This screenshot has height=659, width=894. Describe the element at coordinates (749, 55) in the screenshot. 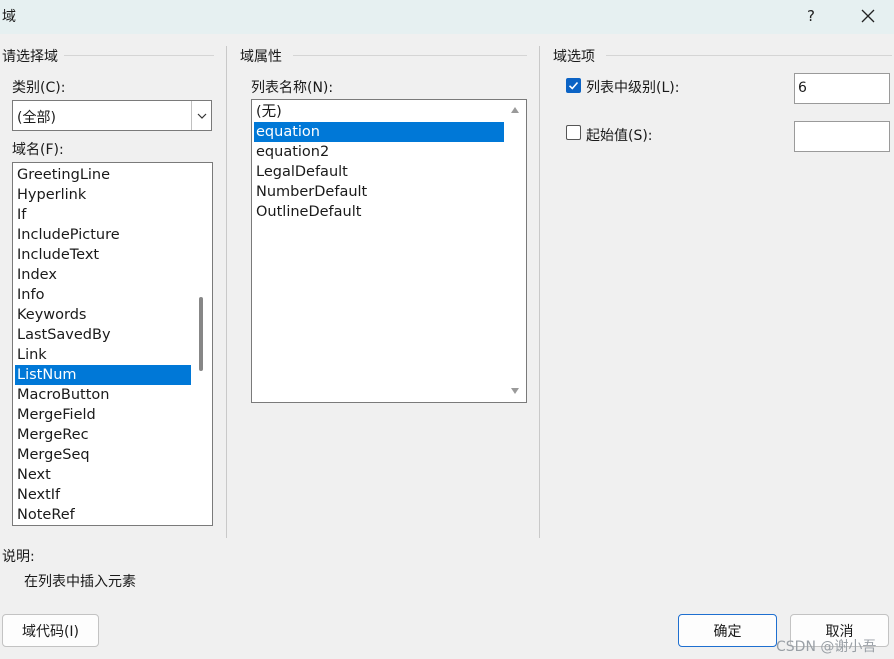

I see `right-section-divider` at that location.